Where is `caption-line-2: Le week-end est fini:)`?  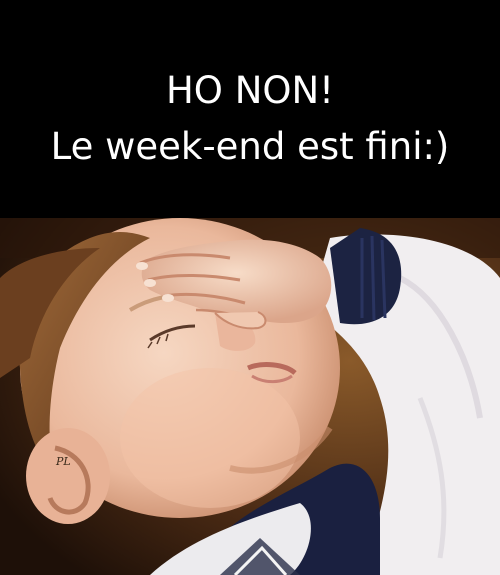
caption-line-2: Le week-end est fini:) is located at coordinates (250, 146).